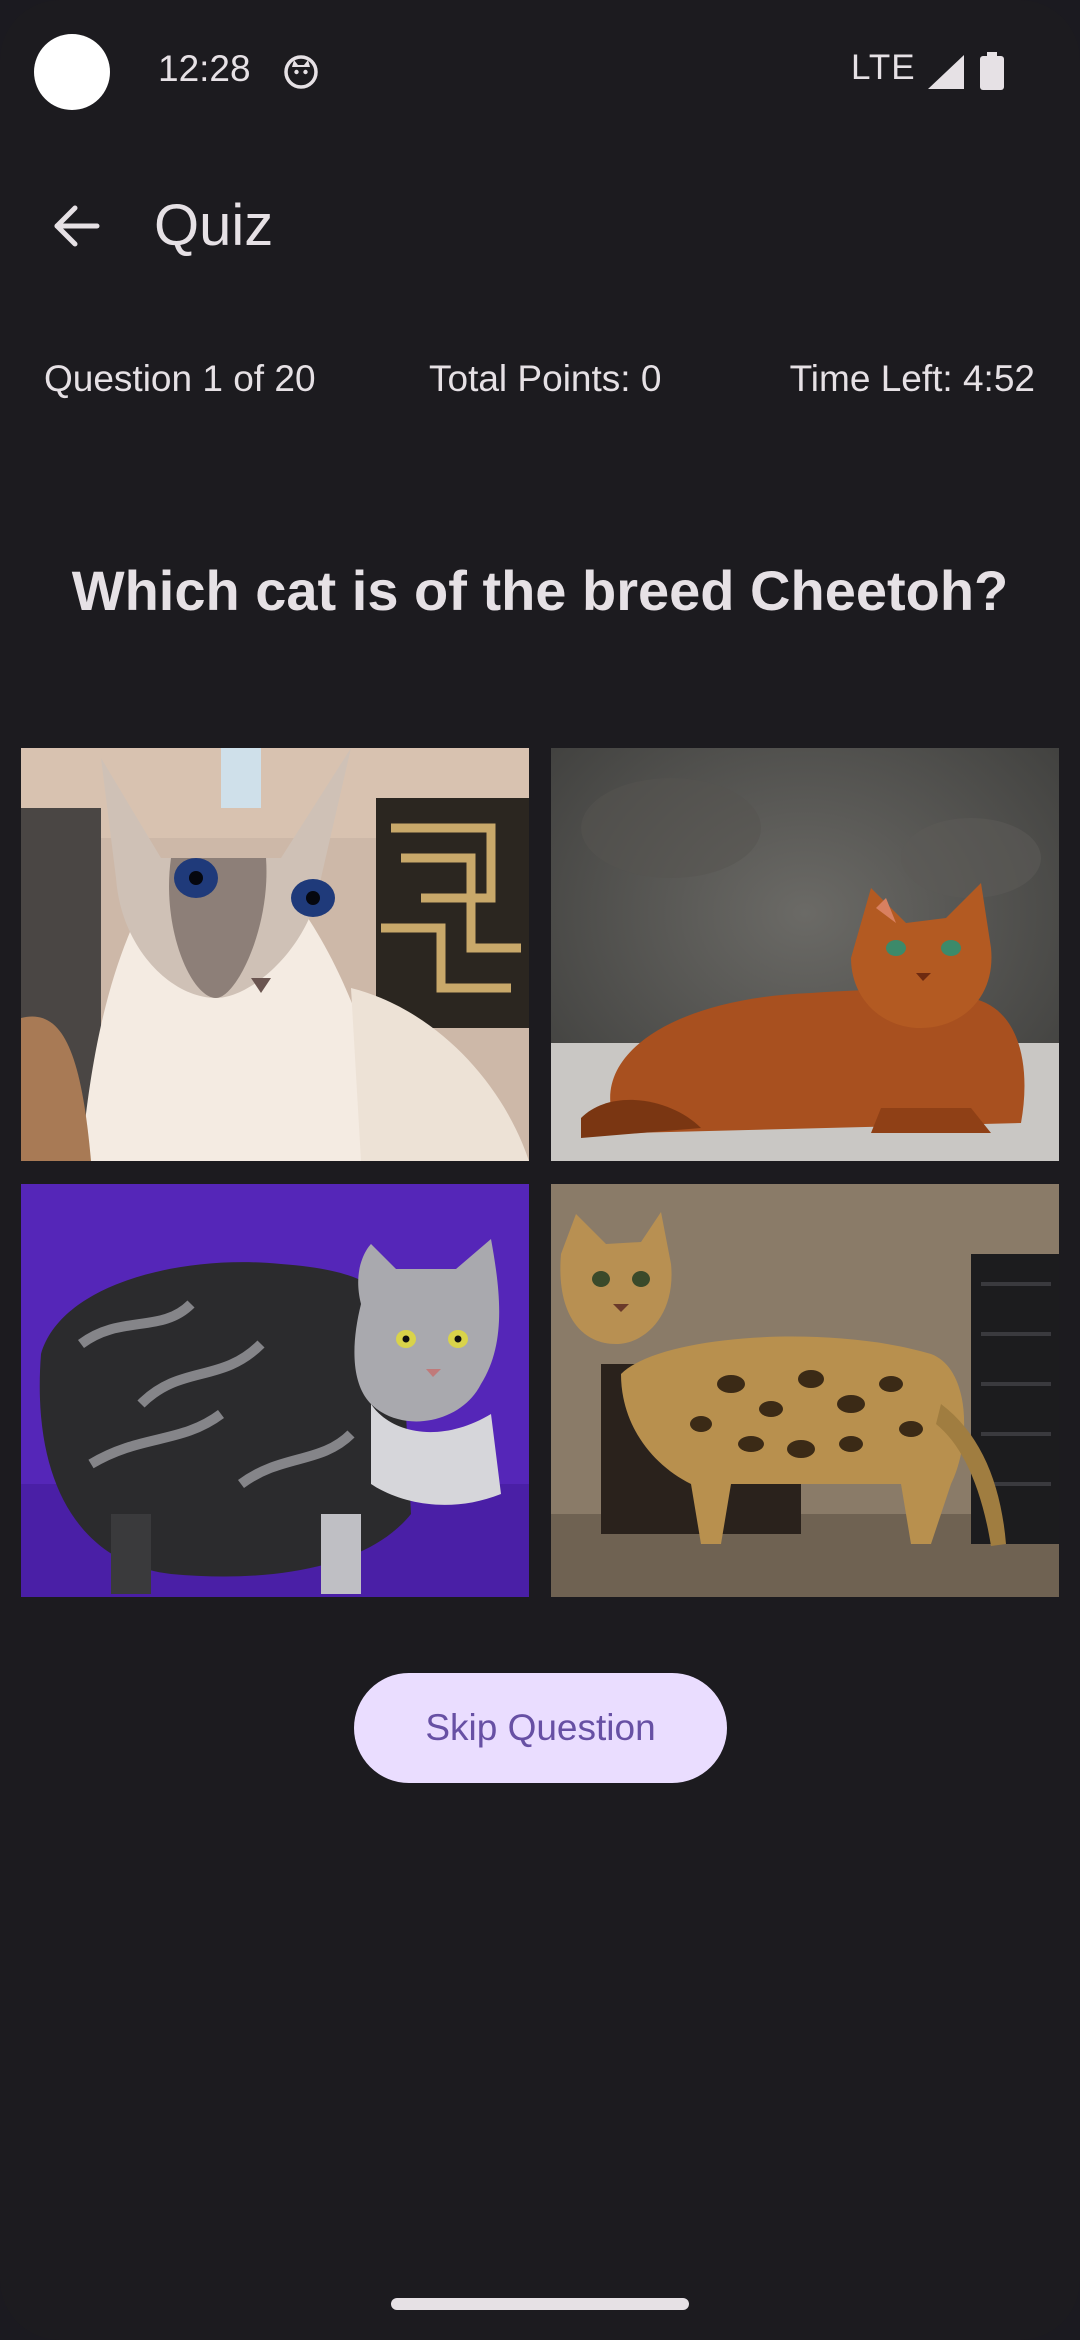 The height and width of the screenshot is (2340, 1080). What do you see at coordinates (204, 68) in the screenshot?
I see `status-time: 12:28` at bounding box center [204, 68].